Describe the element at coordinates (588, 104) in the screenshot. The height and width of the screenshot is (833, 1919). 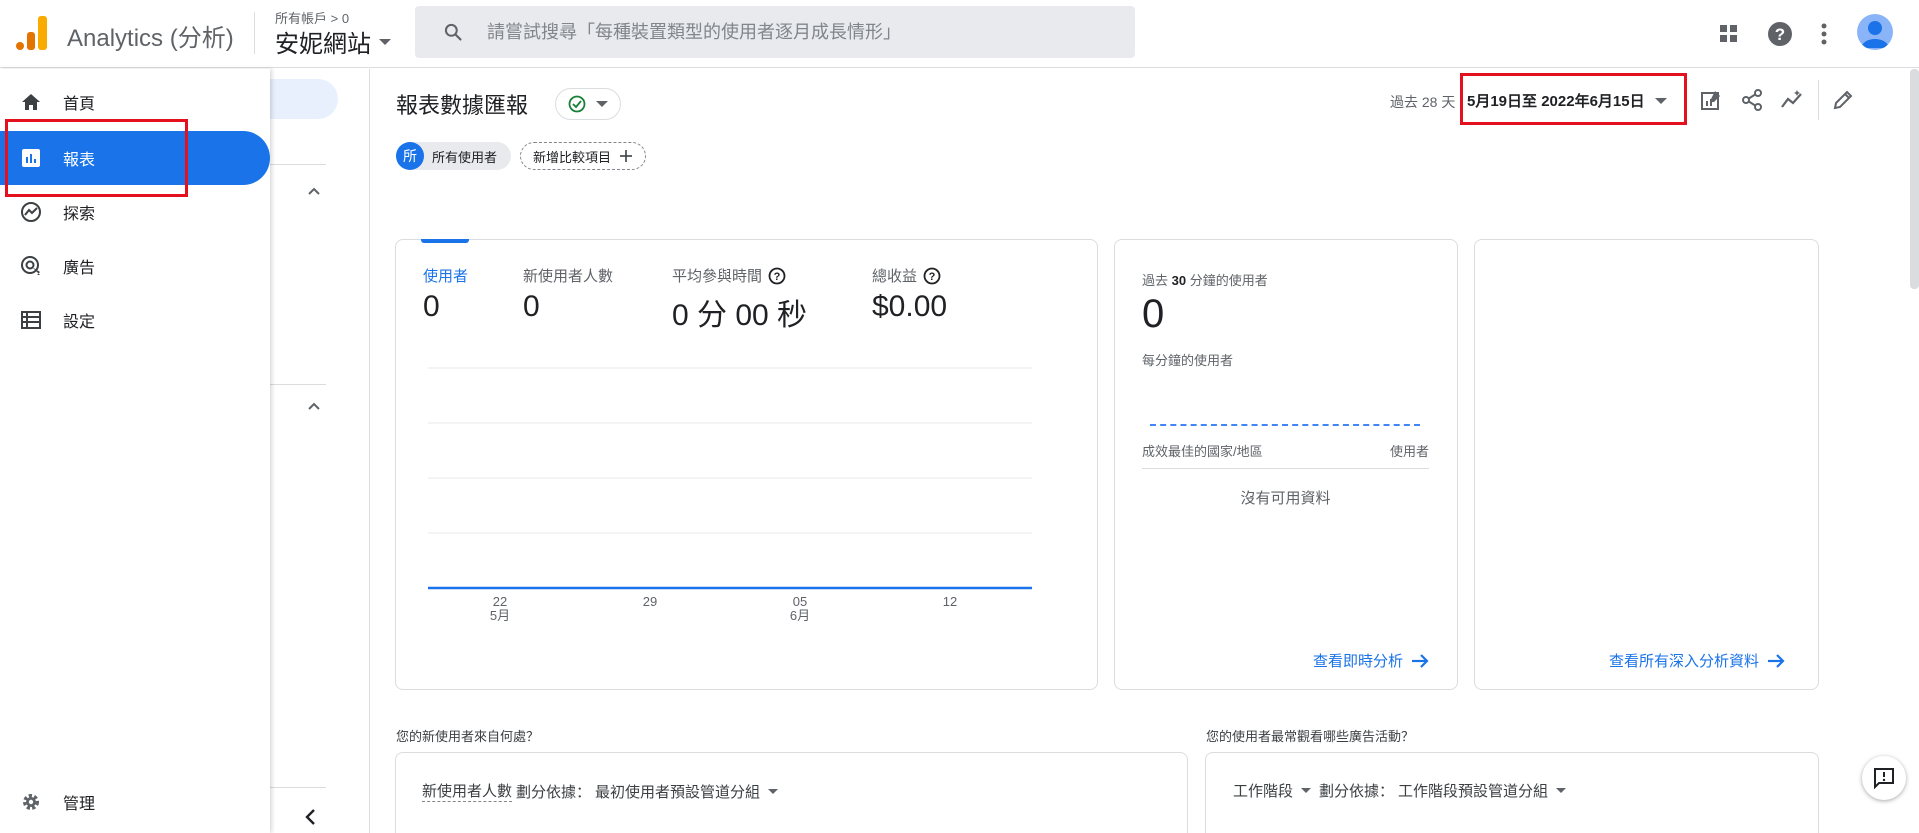
I see `data-status-chip` at that location.